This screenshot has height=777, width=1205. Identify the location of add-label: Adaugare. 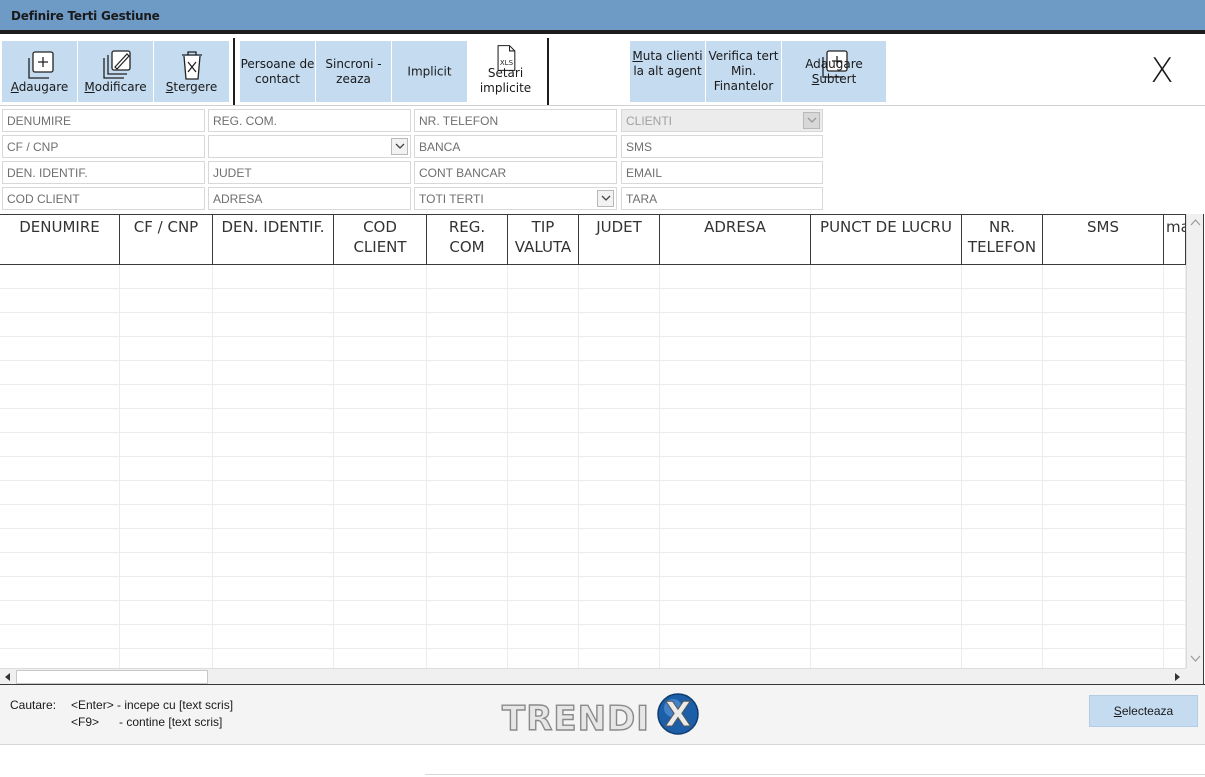
(39, 87).